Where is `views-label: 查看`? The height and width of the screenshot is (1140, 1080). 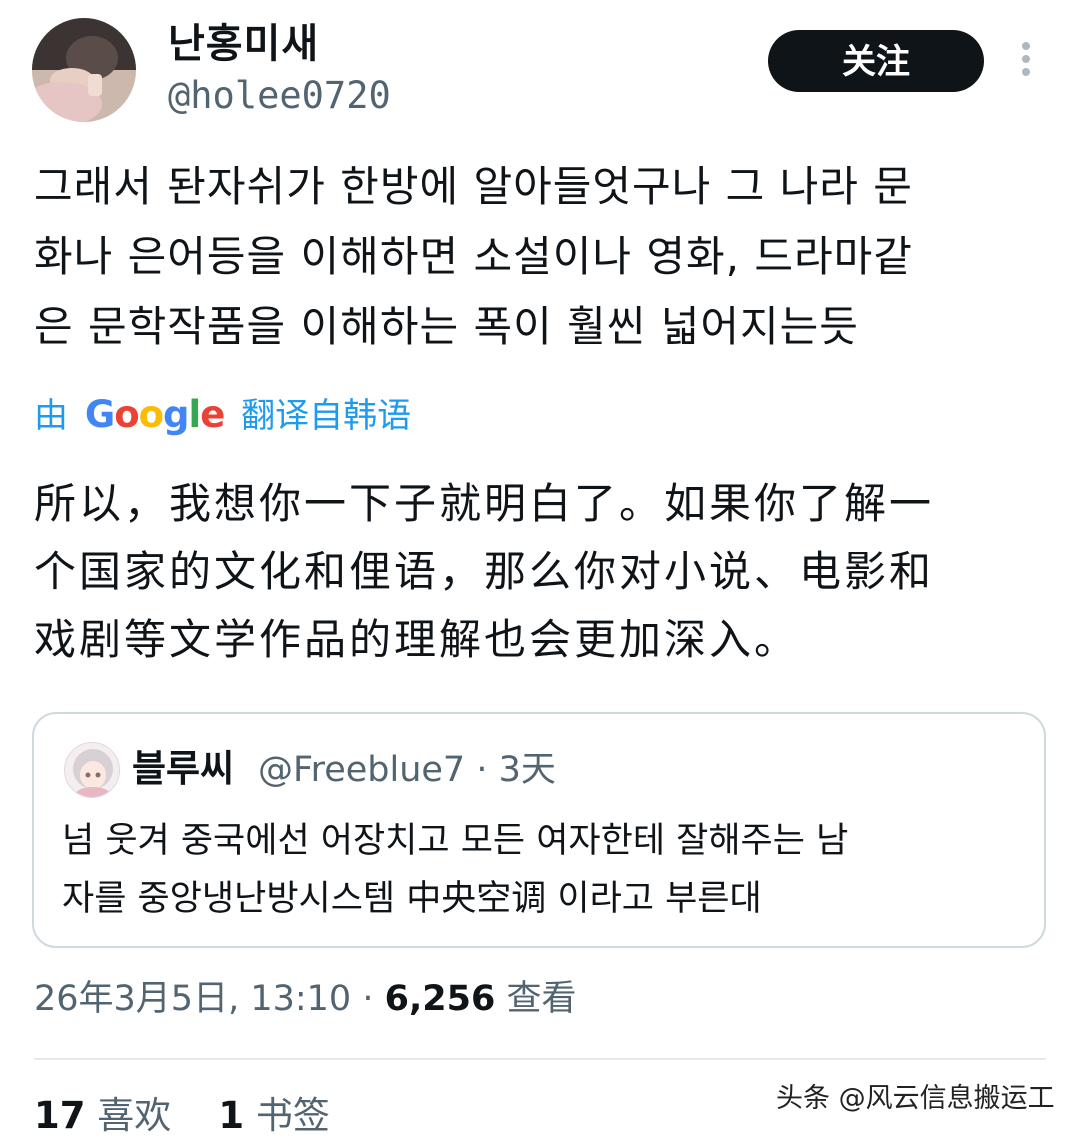
views-label: 查看 is located at coordinates (541, 999).